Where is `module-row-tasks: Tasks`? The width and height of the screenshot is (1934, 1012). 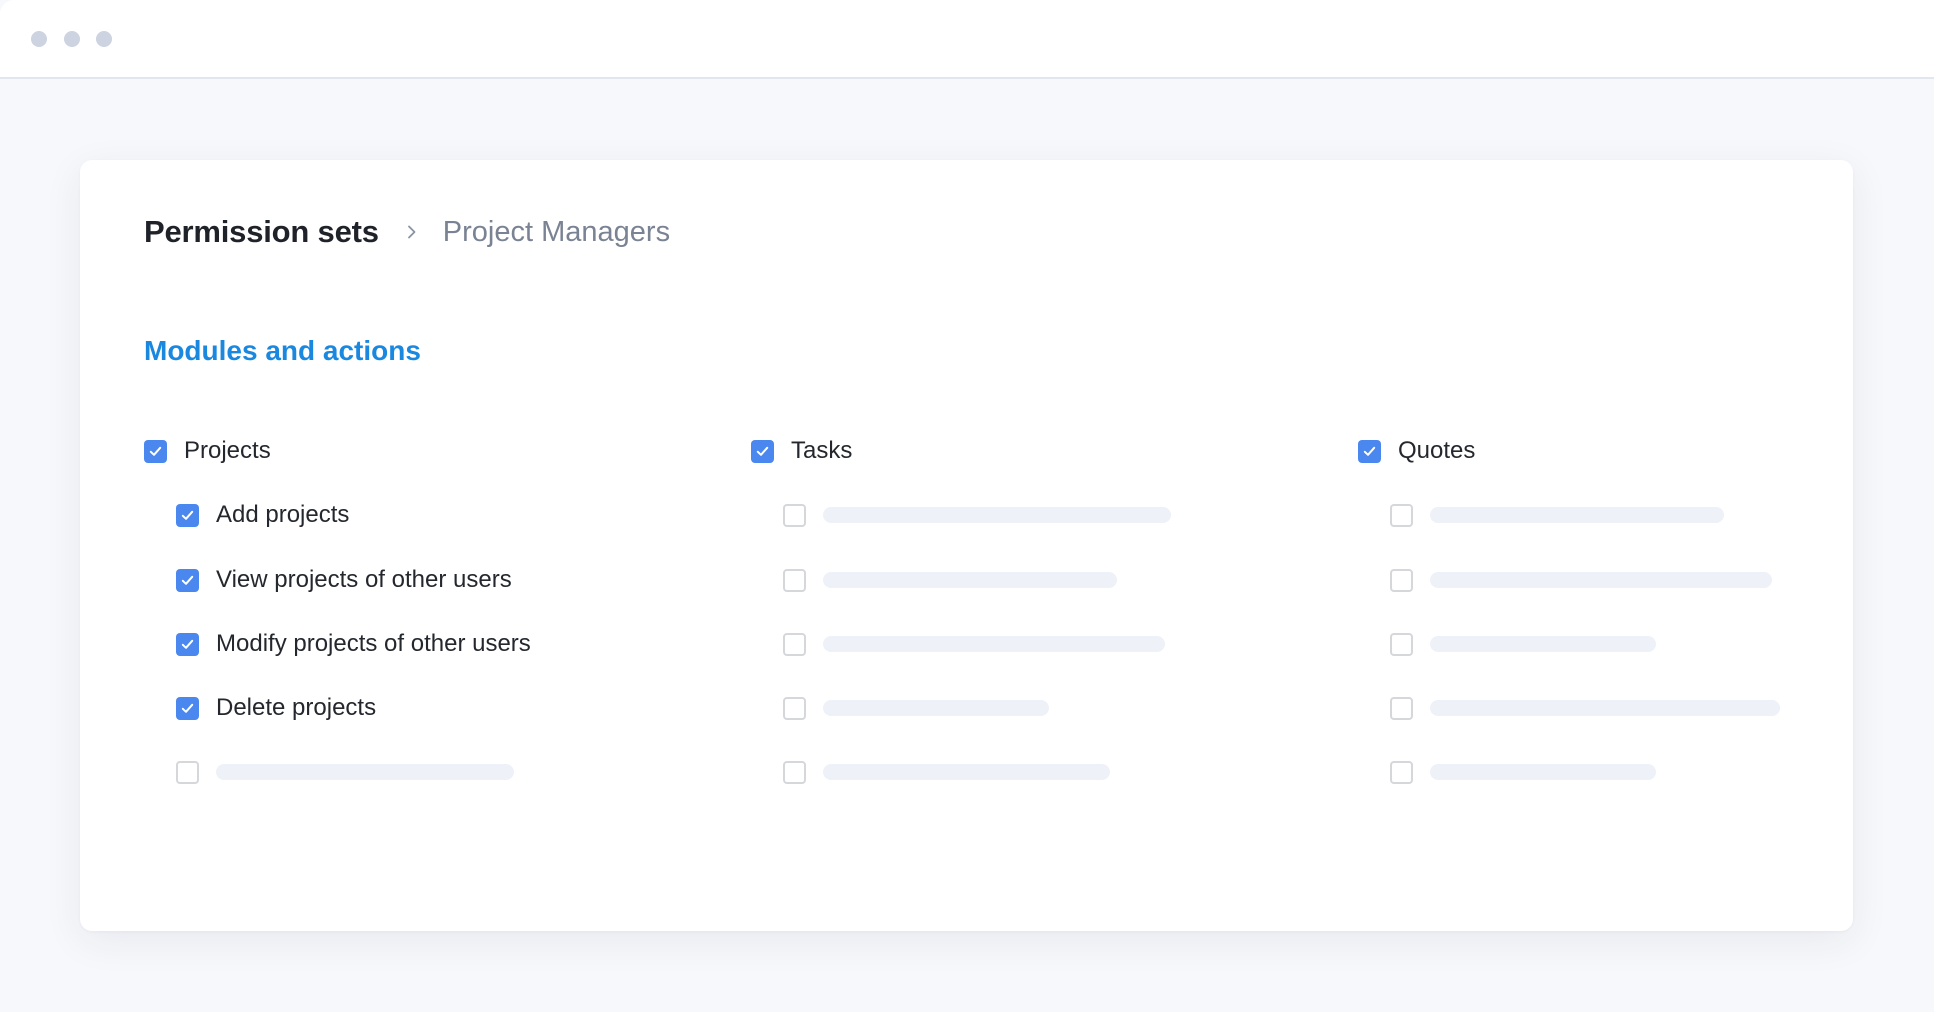 module-row-tasks: Tasks is located at coordinates (801, 451).